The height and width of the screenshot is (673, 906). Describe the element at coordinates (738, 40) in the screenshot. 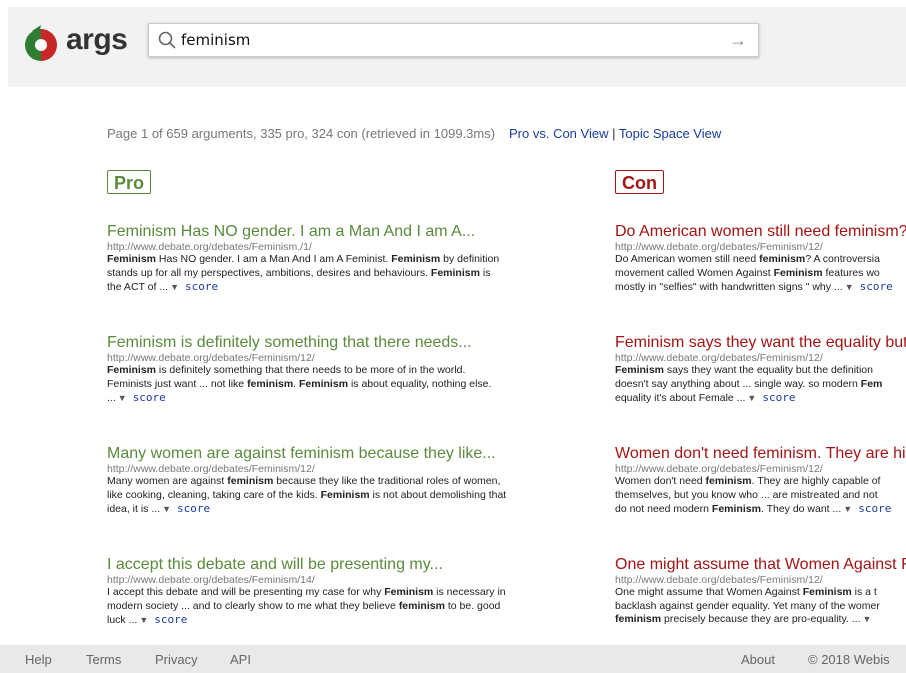

I see `arrow-right-icon: →` at that location.